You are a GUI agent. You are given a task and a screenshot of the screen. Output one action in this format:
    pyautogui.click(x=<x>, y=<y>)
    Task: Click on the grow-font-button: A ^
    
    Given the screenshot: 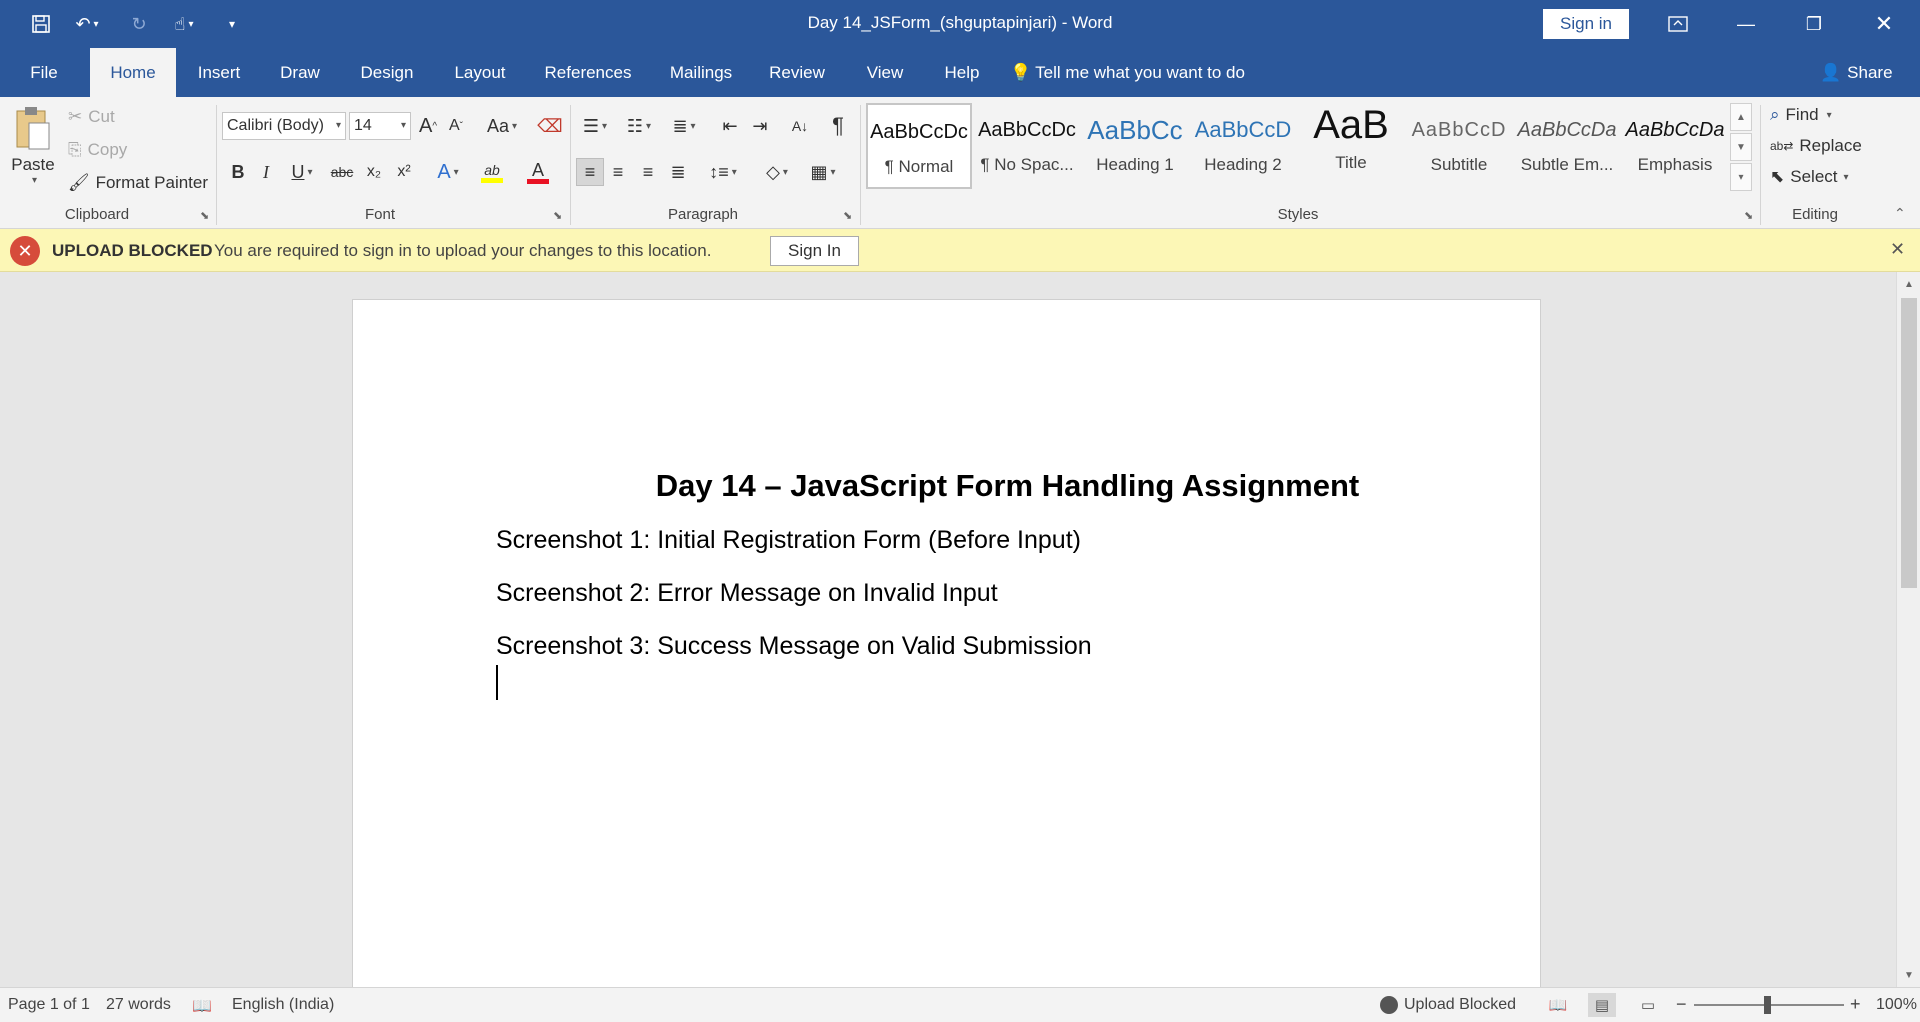 What is the action you would take?
    pyautogui.click(x=428, y=126)
    